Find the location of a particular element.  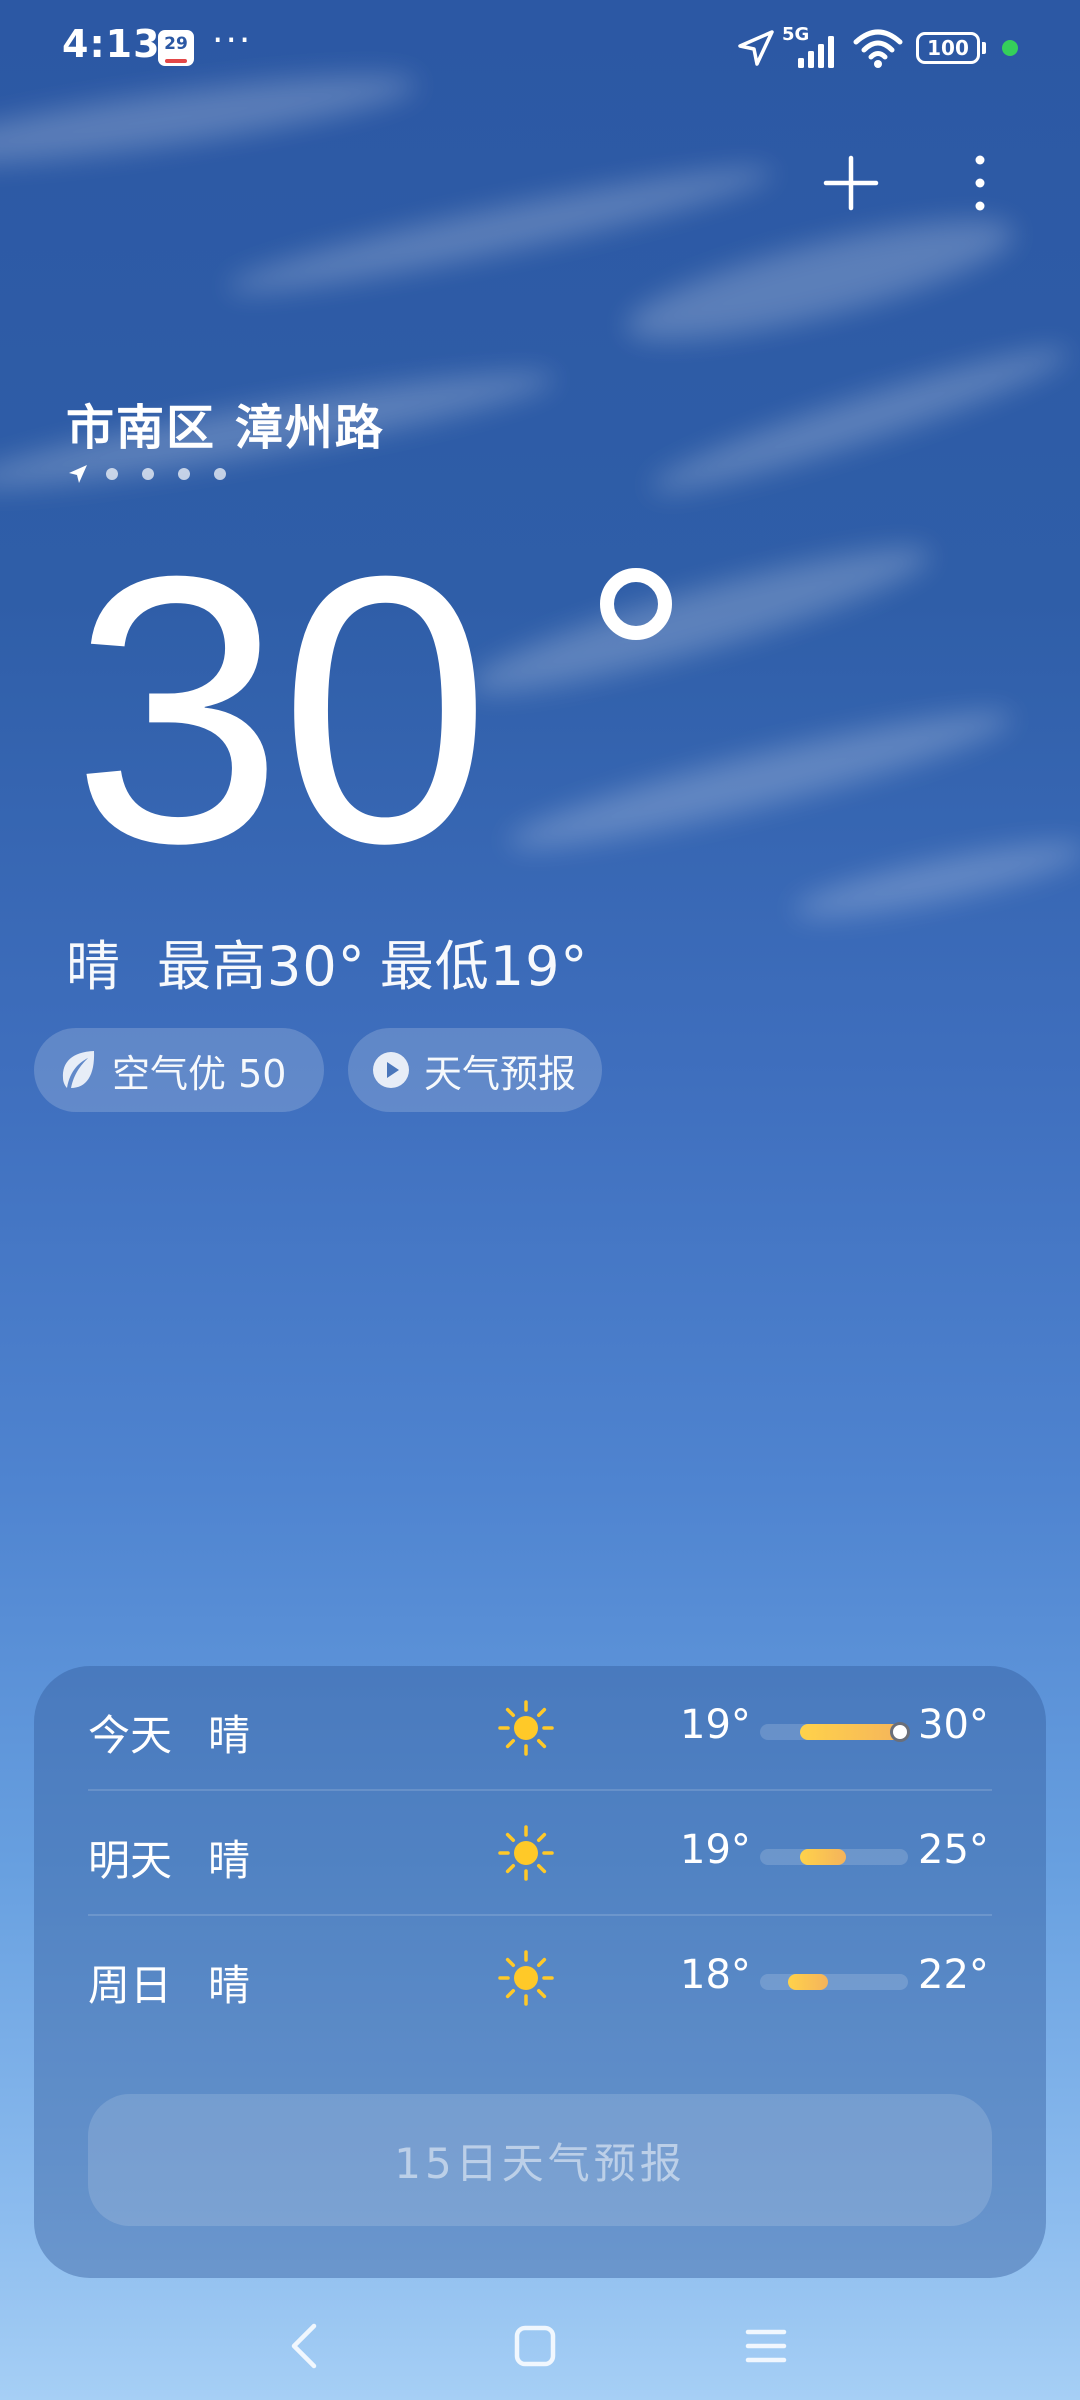

city-page-indicator is located at coordinates (147, 474).